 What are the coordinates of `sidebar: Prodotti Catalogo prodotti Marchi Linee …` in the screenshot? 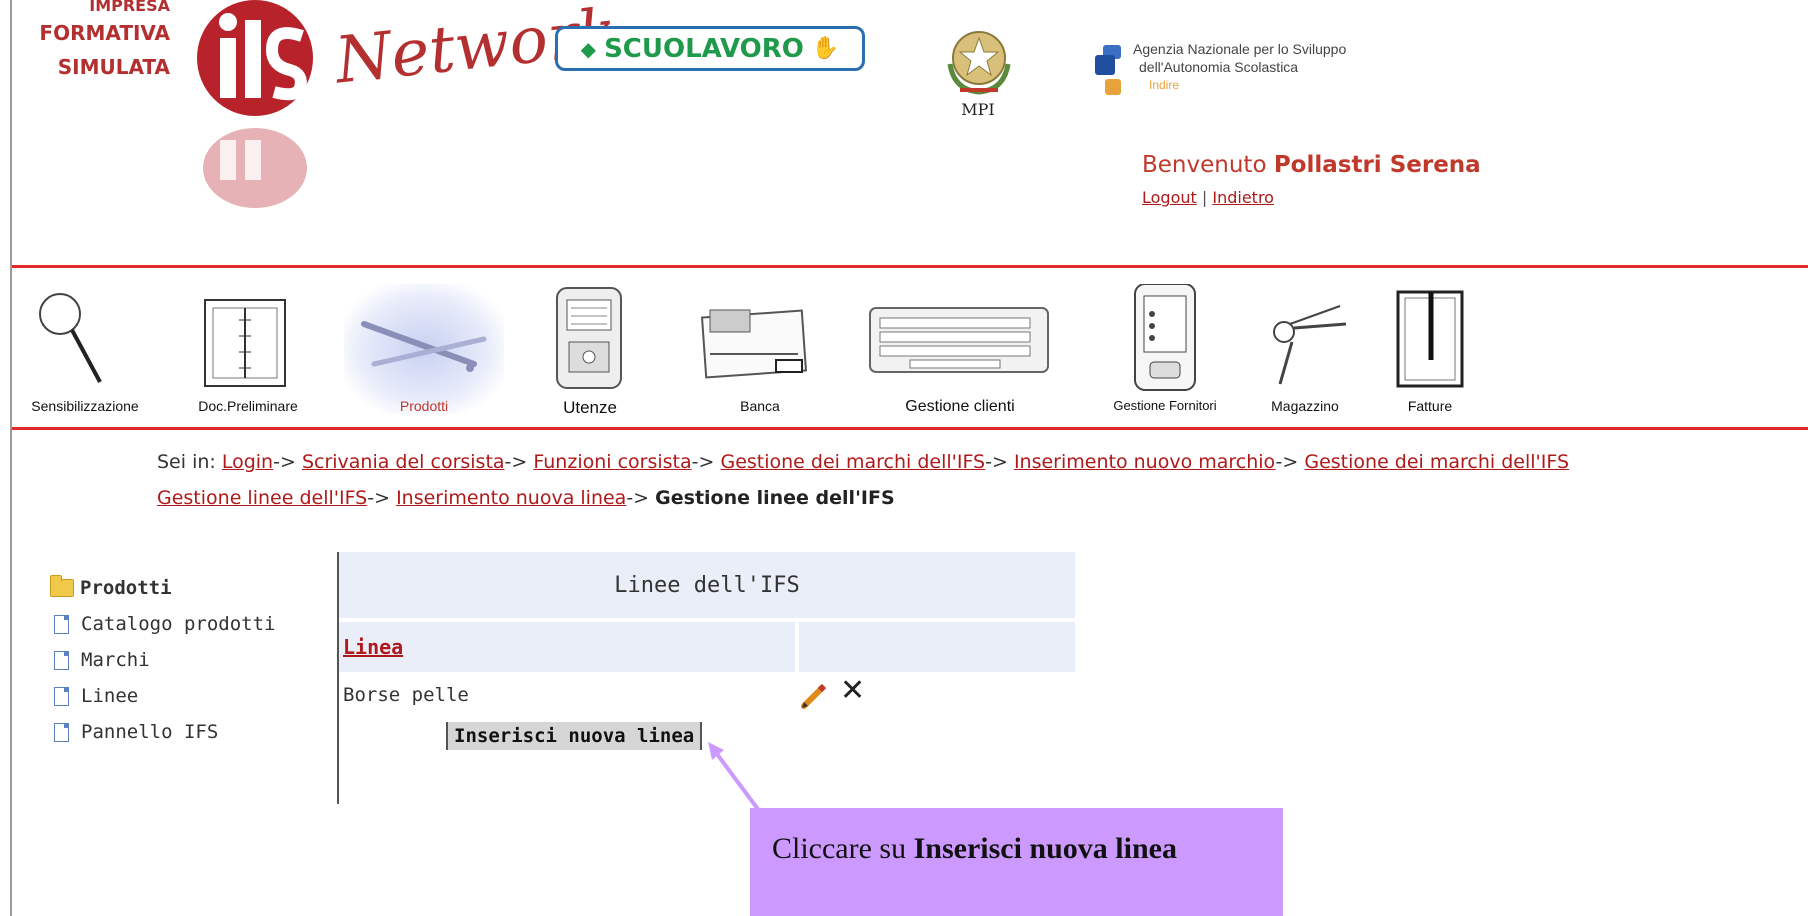 It's located at (162, 660).